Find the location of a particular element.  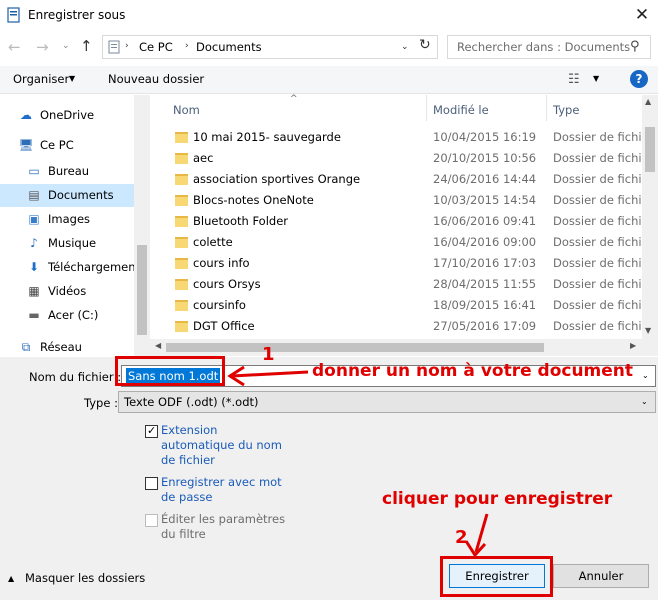

view-options-icon: ☷ is located at coordinates (574, 79).